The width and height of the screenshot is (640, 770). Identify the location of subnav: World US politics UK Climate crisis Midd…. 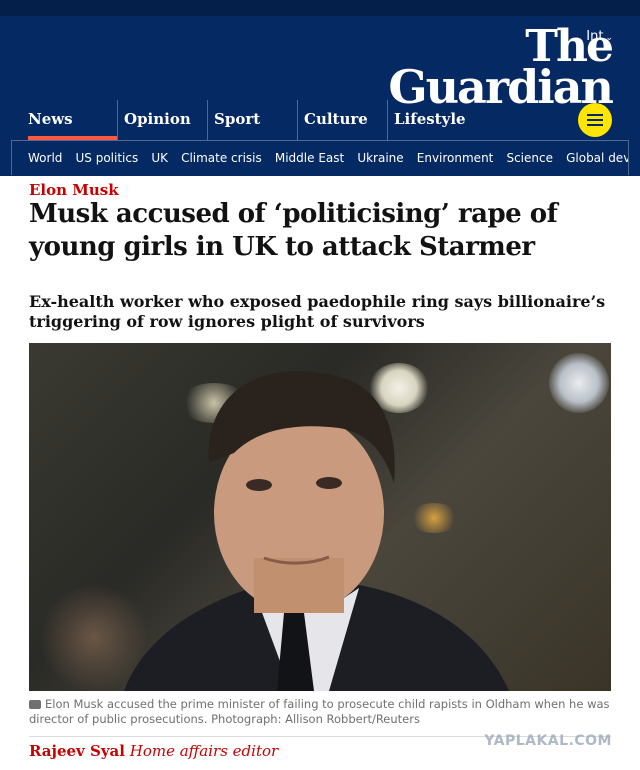
(320, 157).